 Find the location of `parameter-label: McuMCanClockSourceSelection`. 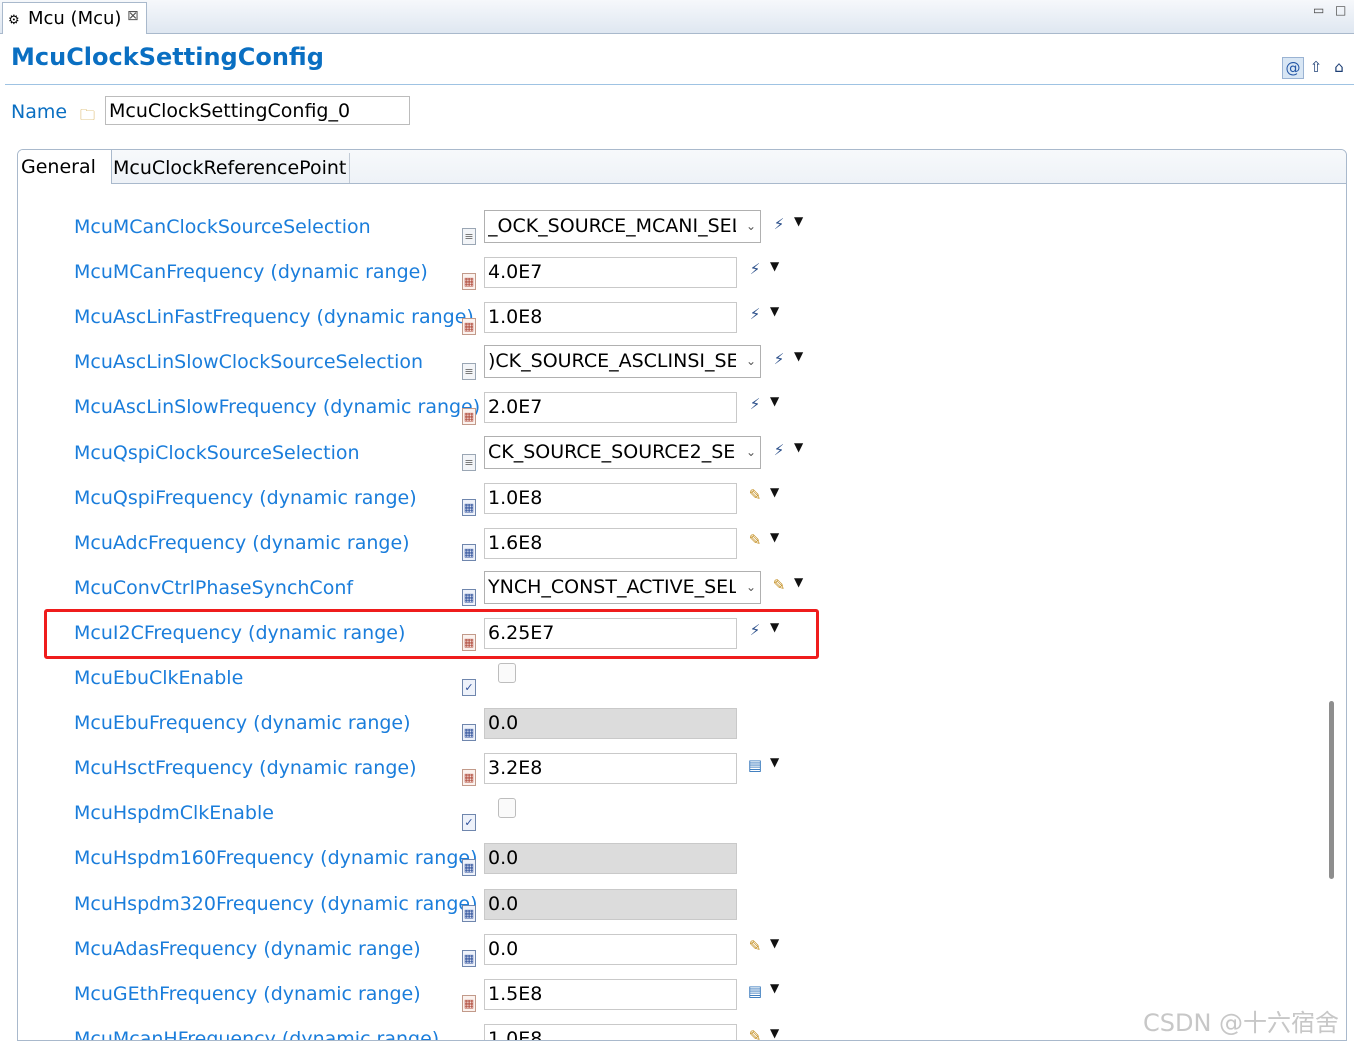

parameter-label: McuMCanClockSourceSelection is located at coordinates (222, 227).